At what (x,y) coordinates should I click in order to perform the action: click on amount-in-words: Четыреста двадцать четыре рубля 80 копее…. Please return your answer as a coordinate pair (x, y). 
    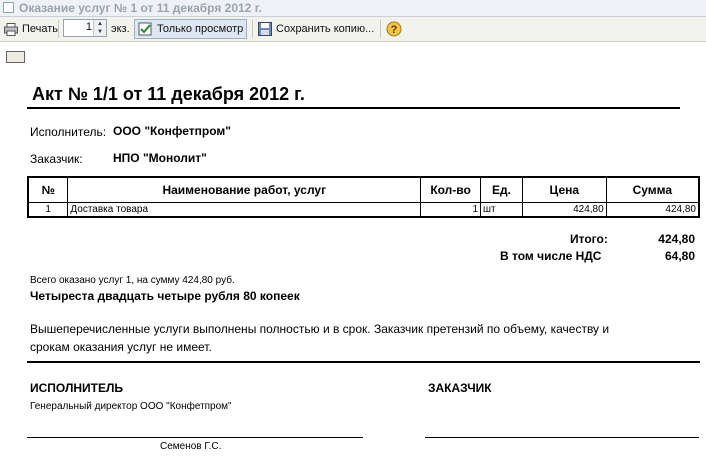
    Looking at the image, I should click on (165, 296).